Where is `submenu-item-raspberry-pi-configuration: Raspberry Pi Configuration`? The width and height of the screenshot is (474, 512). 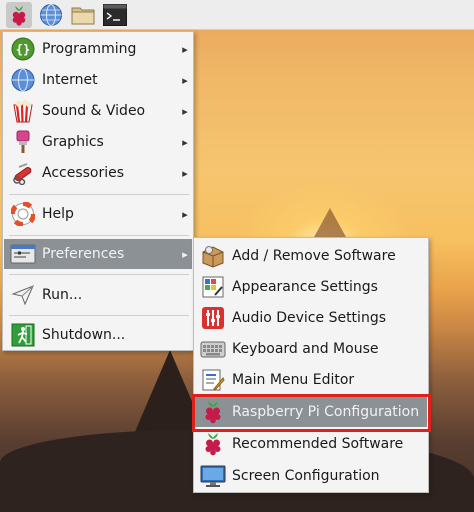
submenu-item-raspberry-pi-configuration: Raspberry Pi Configuration is located at coordinates (311, 411).